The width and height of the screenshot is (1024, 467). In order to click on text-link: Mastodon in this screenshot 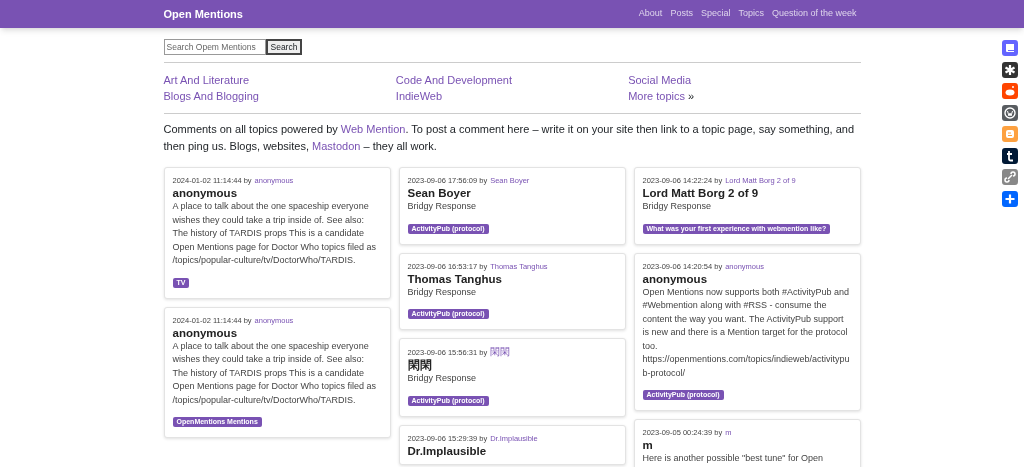, I will do `click(336, 146)`.